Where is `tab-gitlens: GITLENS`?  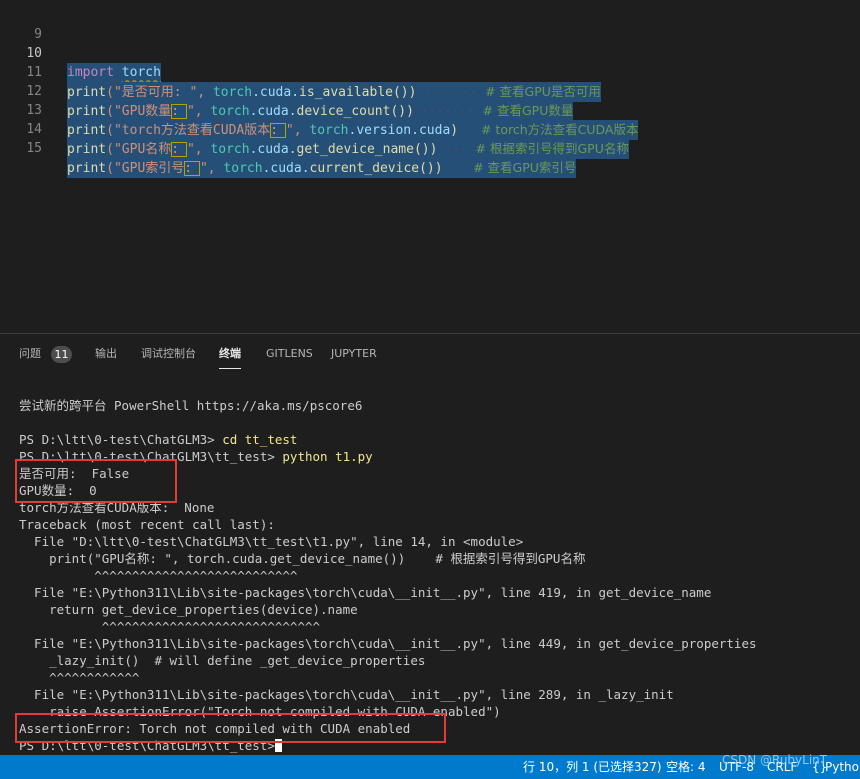 tab-gitlens: GITLENS is located at coordinates (289, 357).